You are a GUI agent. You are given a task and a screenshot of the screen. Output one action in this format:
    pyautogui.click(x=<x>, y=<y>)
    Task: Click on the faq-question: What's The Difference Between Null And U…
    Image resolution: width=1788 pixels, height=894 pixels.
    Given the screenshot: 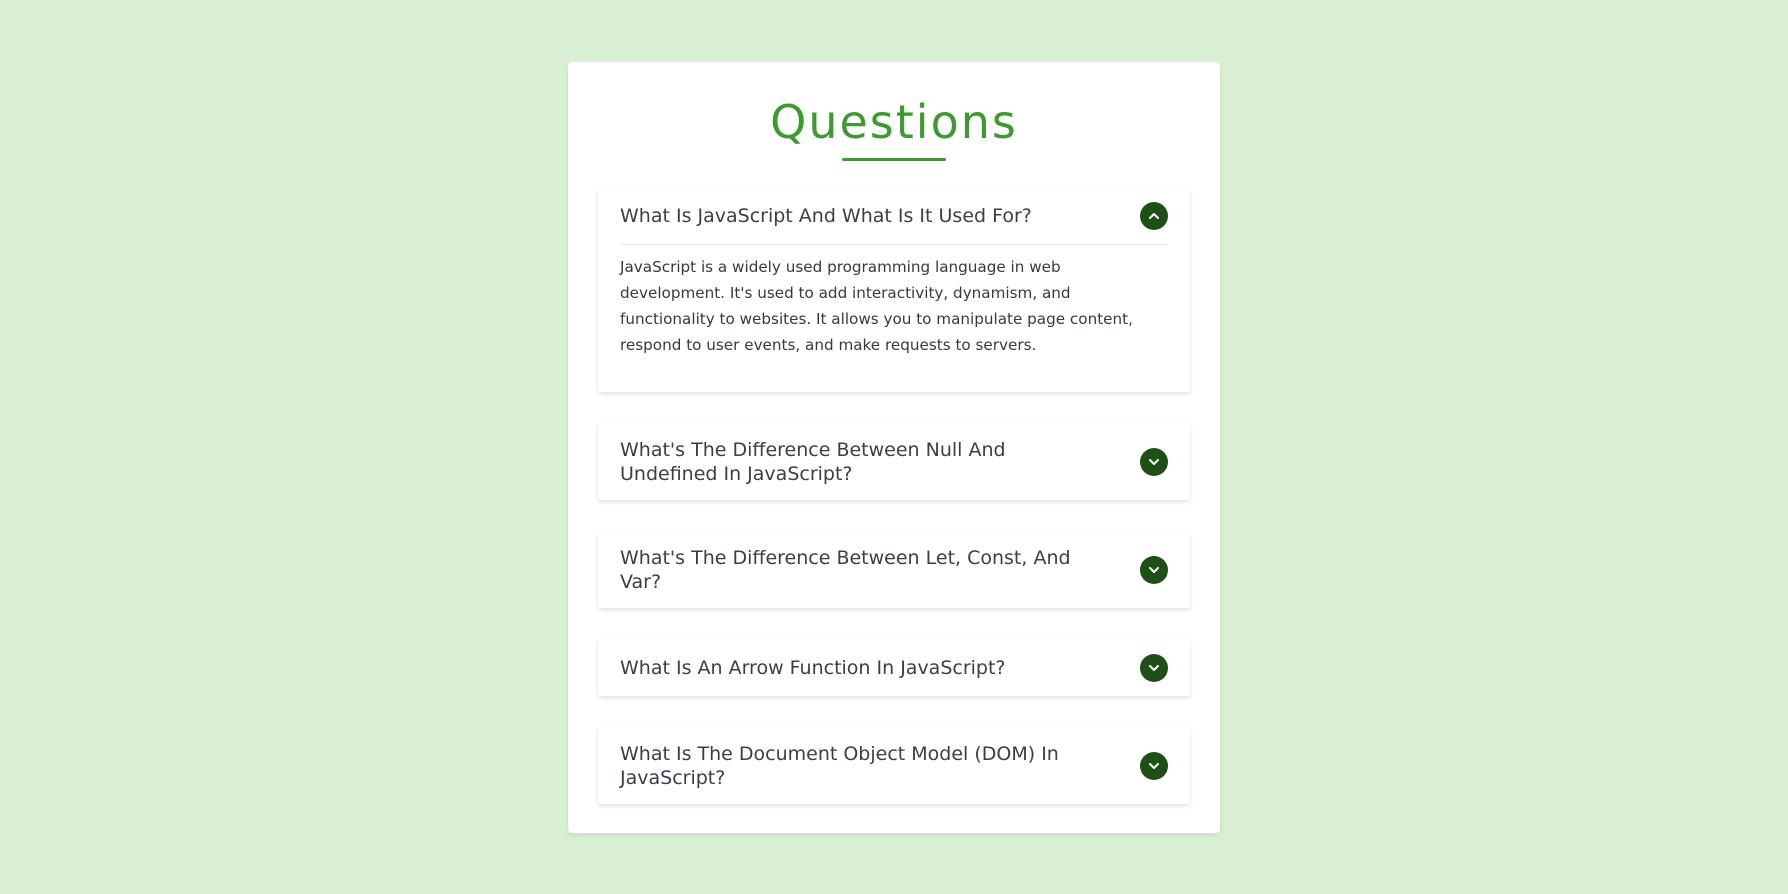 What is the action you would take?
    pyautogui.click(x=847, y=462)
    